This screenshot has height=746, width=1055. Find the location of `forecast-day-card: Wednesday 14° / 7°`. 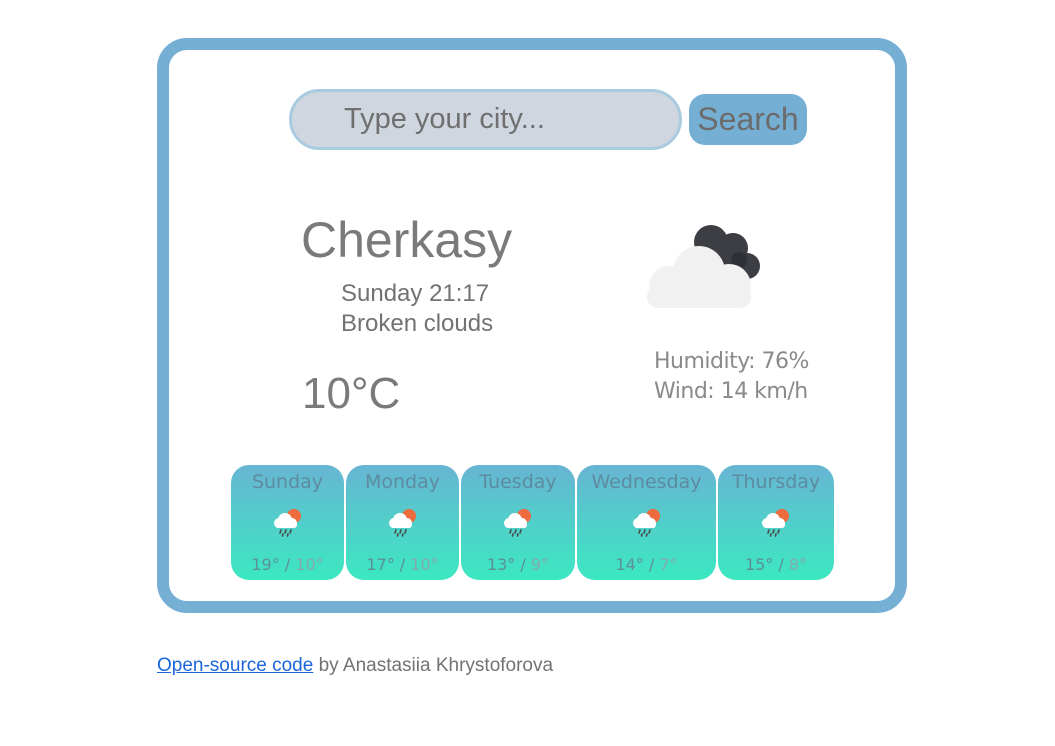

forecast-day-card: Wednesday 14° / 7° is located at coordinates (646, 522).